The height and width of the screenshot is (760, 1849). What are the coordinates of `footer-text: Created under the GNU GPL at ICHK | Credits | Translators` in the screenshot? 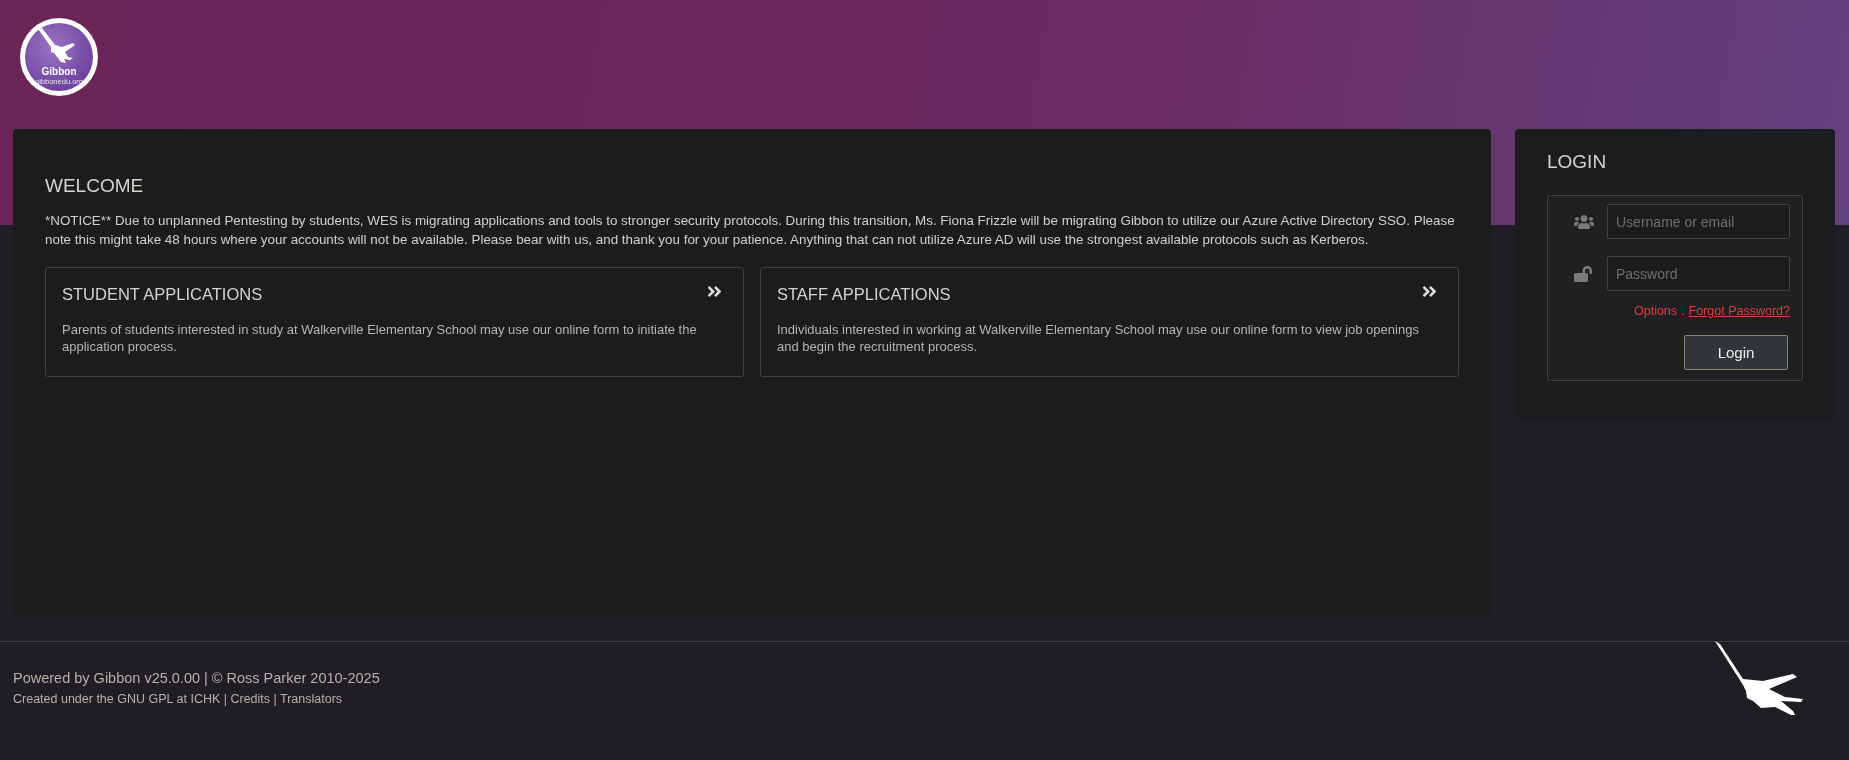 It's located at (178, 699).